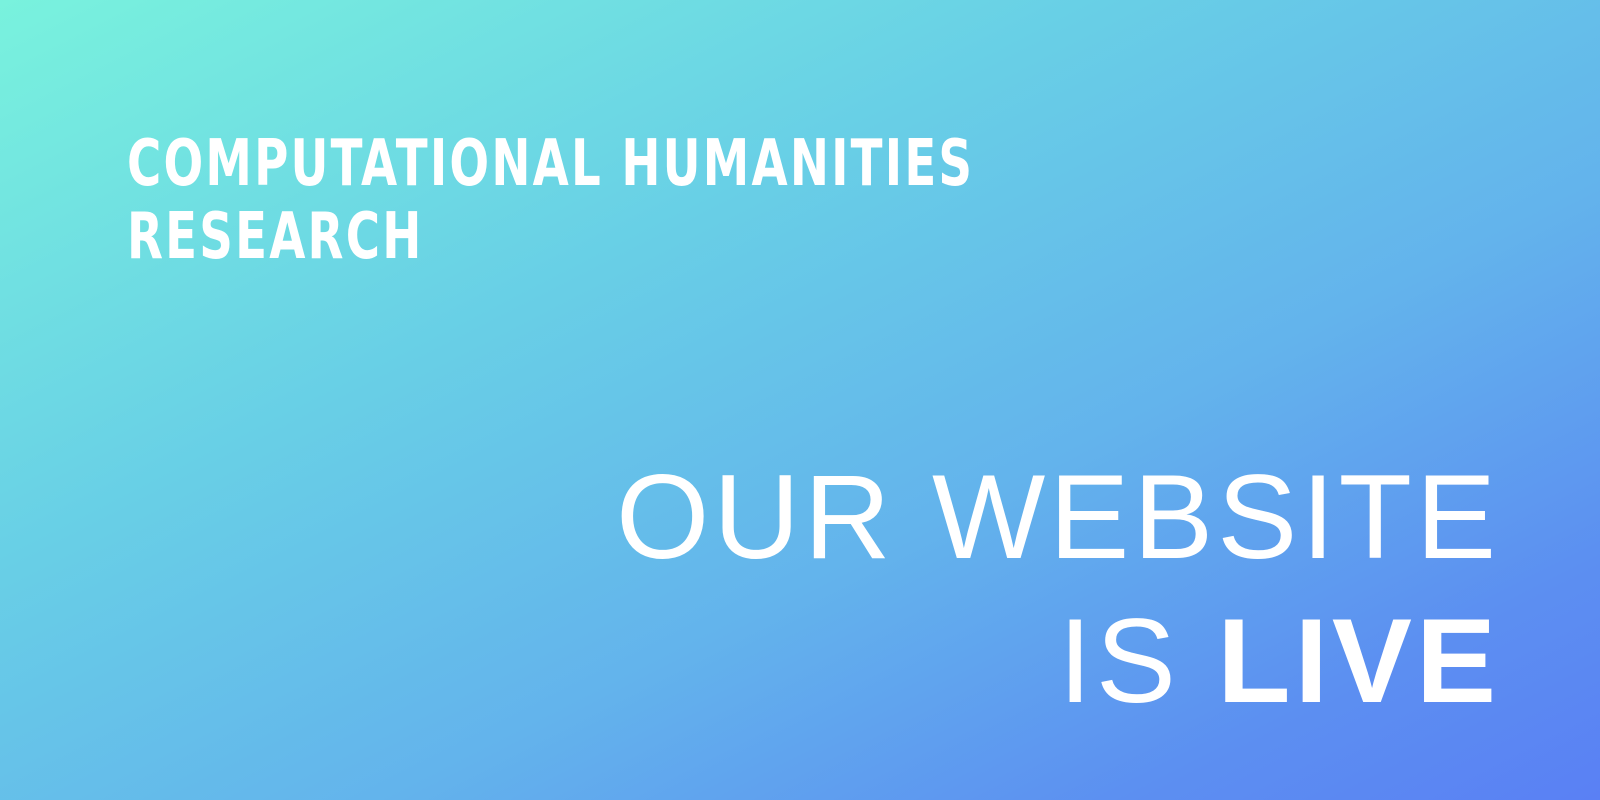 Image resolution: width=1600 pixels, height=800 pixels. I want to click on organization-title: COMPUTATIONAL HUMANITIES RESEARCH, so click(707, 201).